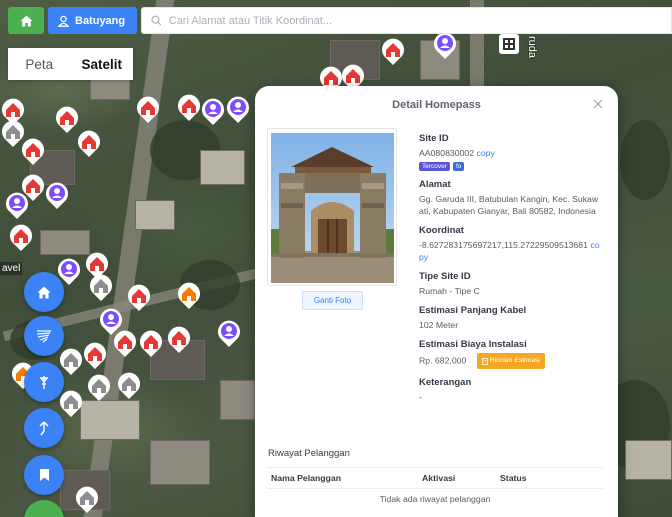 The height and width of the screenshot is (517, 672). Describe the element at coordinates (513, 478) in the screenshot. I see `column-status: Status` at that location.